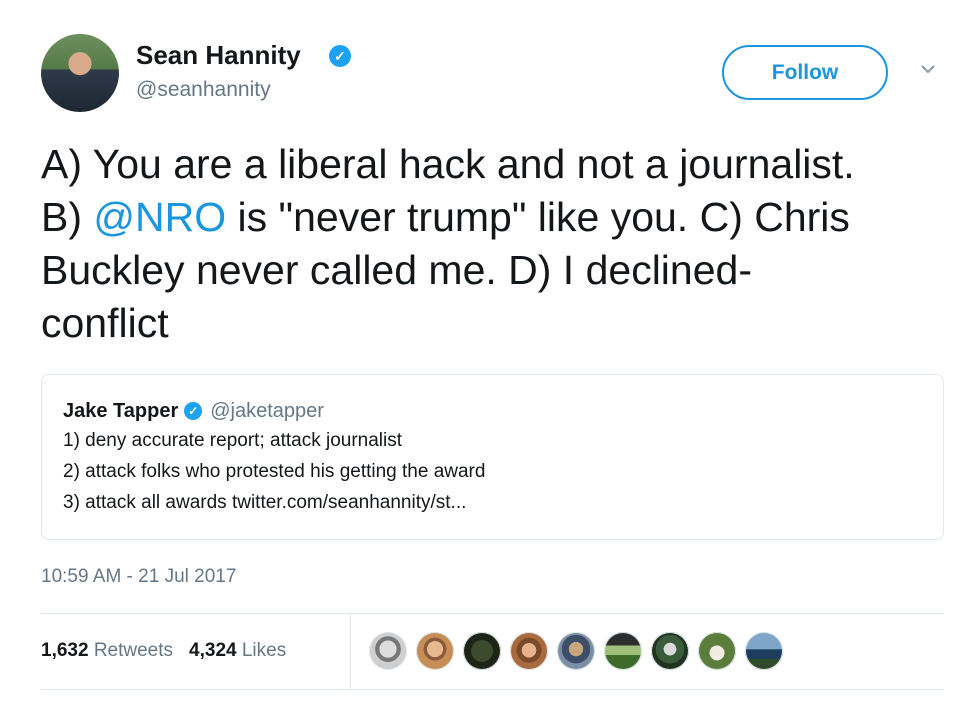 Image resolution: width=980 pixels, height=708 pixels. I want to click on tweet-line: conflict, so click(105, 323).